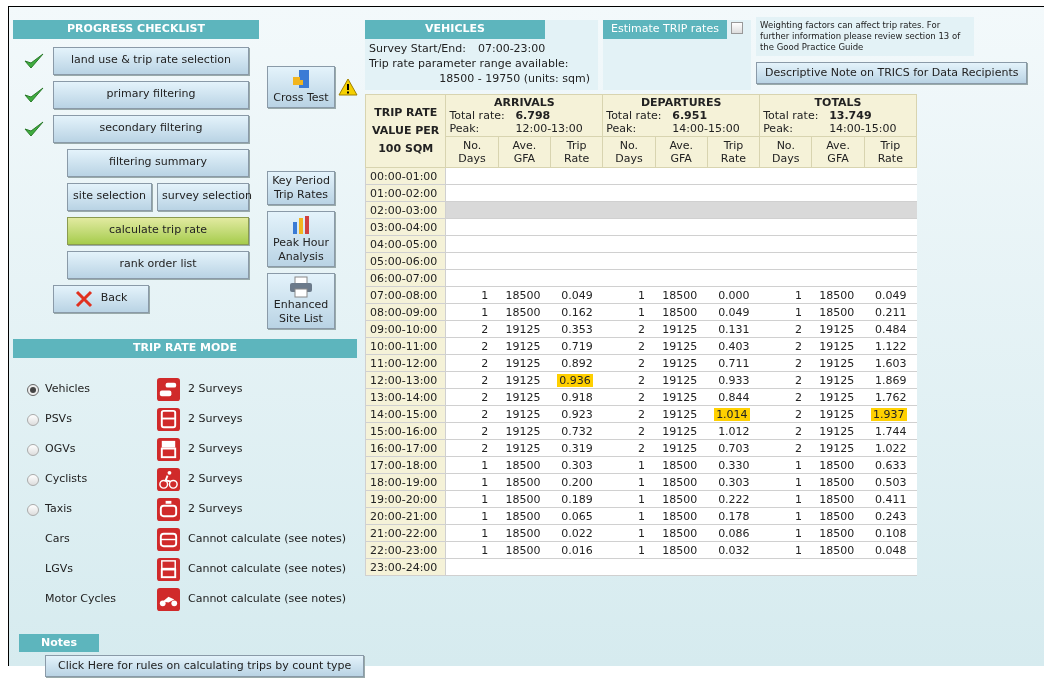  I want to click on survey-count: Cannot calculate (see notes), so click(267, 569).